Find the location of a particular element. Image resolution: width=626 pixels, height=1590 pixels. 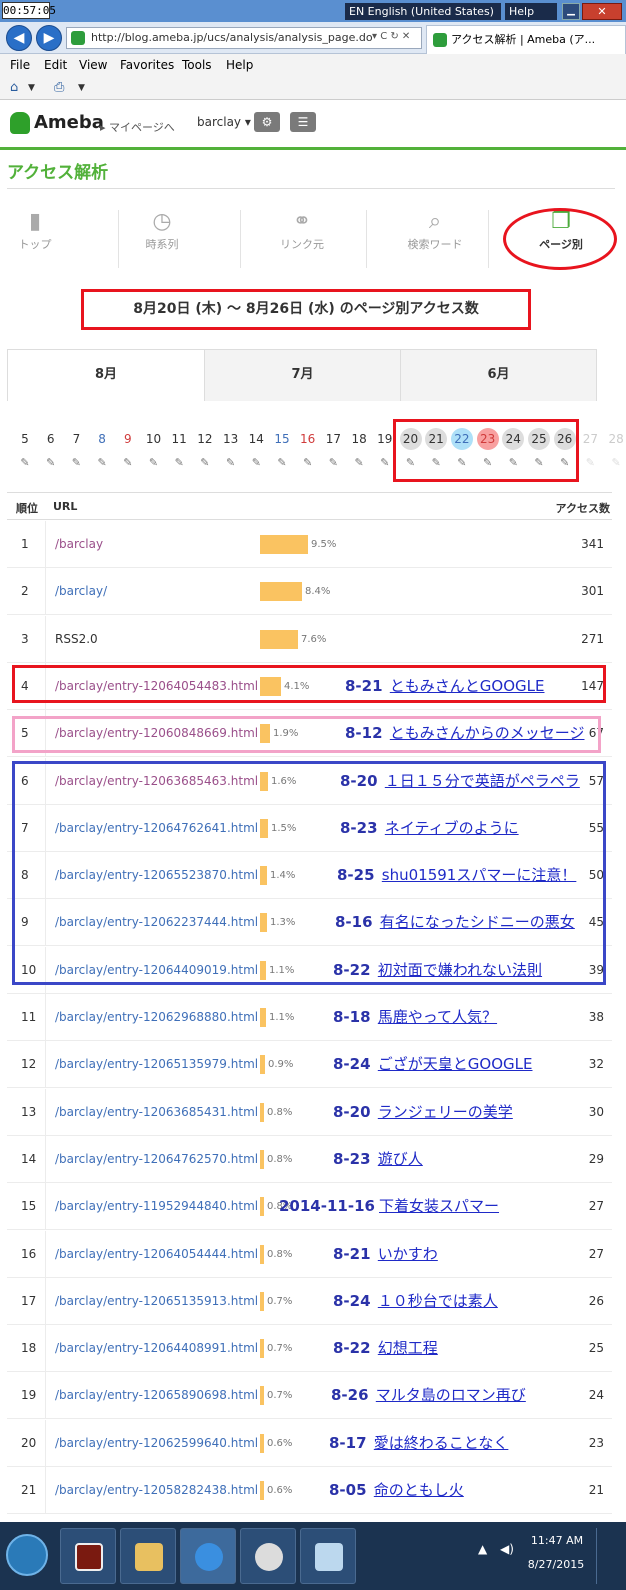

day-11: 11 is located at coordinates (179, 439).